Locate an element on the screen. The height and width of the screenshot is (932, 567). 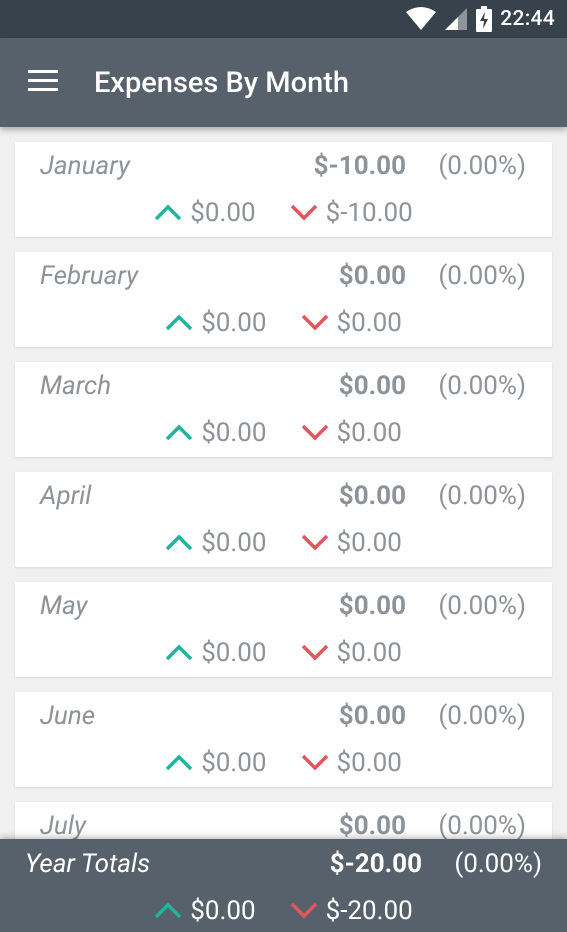
month-changes: $0.00 $-10.00 is located at coordinates (283, 213).